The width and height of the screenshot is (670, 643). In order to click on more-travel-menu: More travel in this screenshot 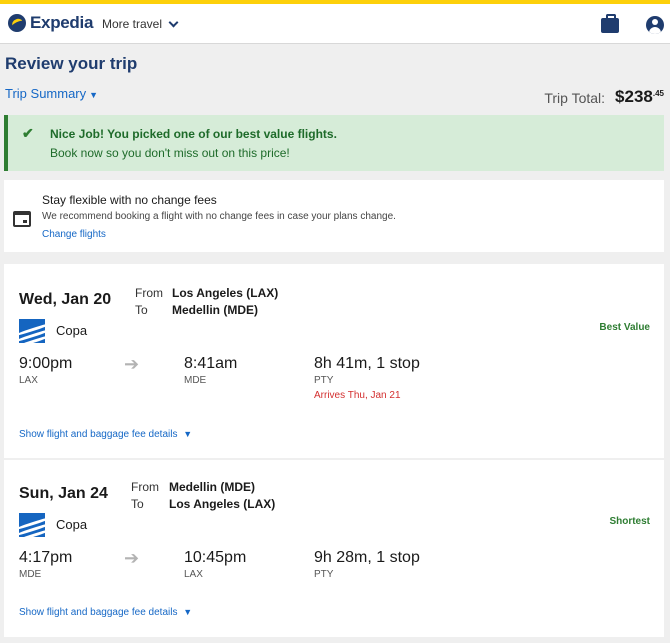, I will do `click(140, 24)`.